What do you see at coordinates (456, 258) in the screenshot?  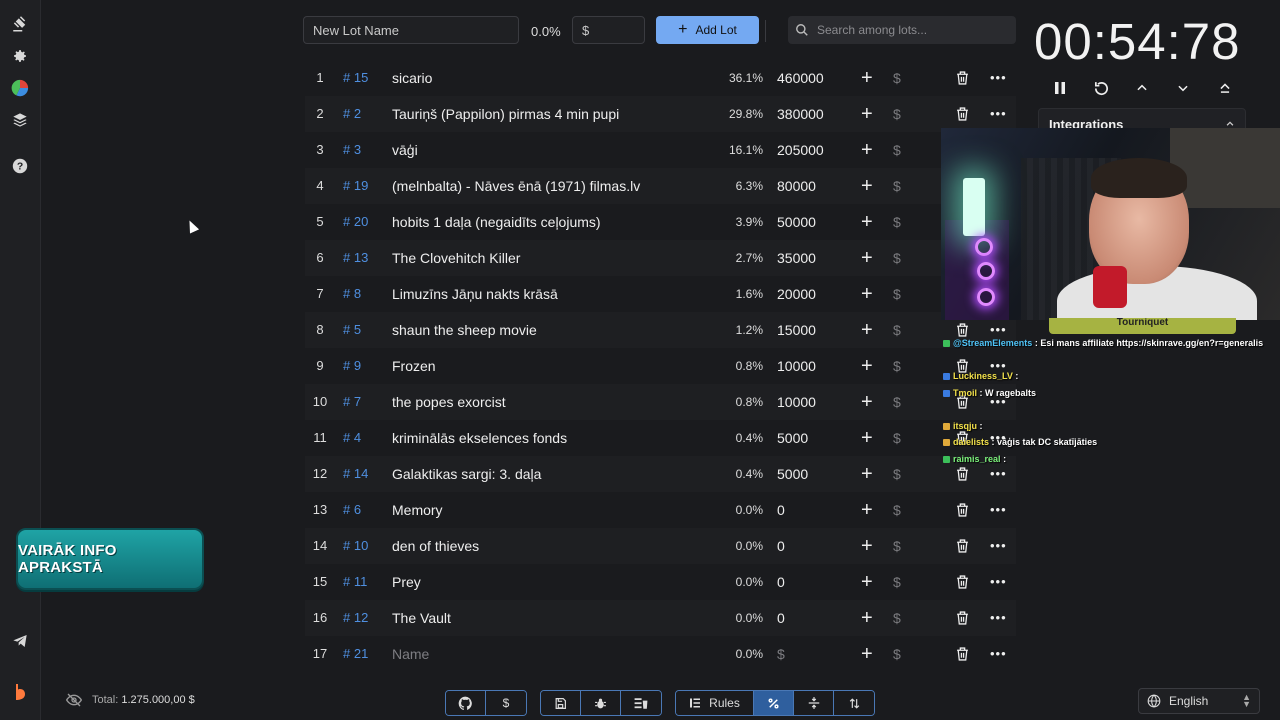 I see `lot-name: The Clovehitch Killer` at bounding box center [456, 258].